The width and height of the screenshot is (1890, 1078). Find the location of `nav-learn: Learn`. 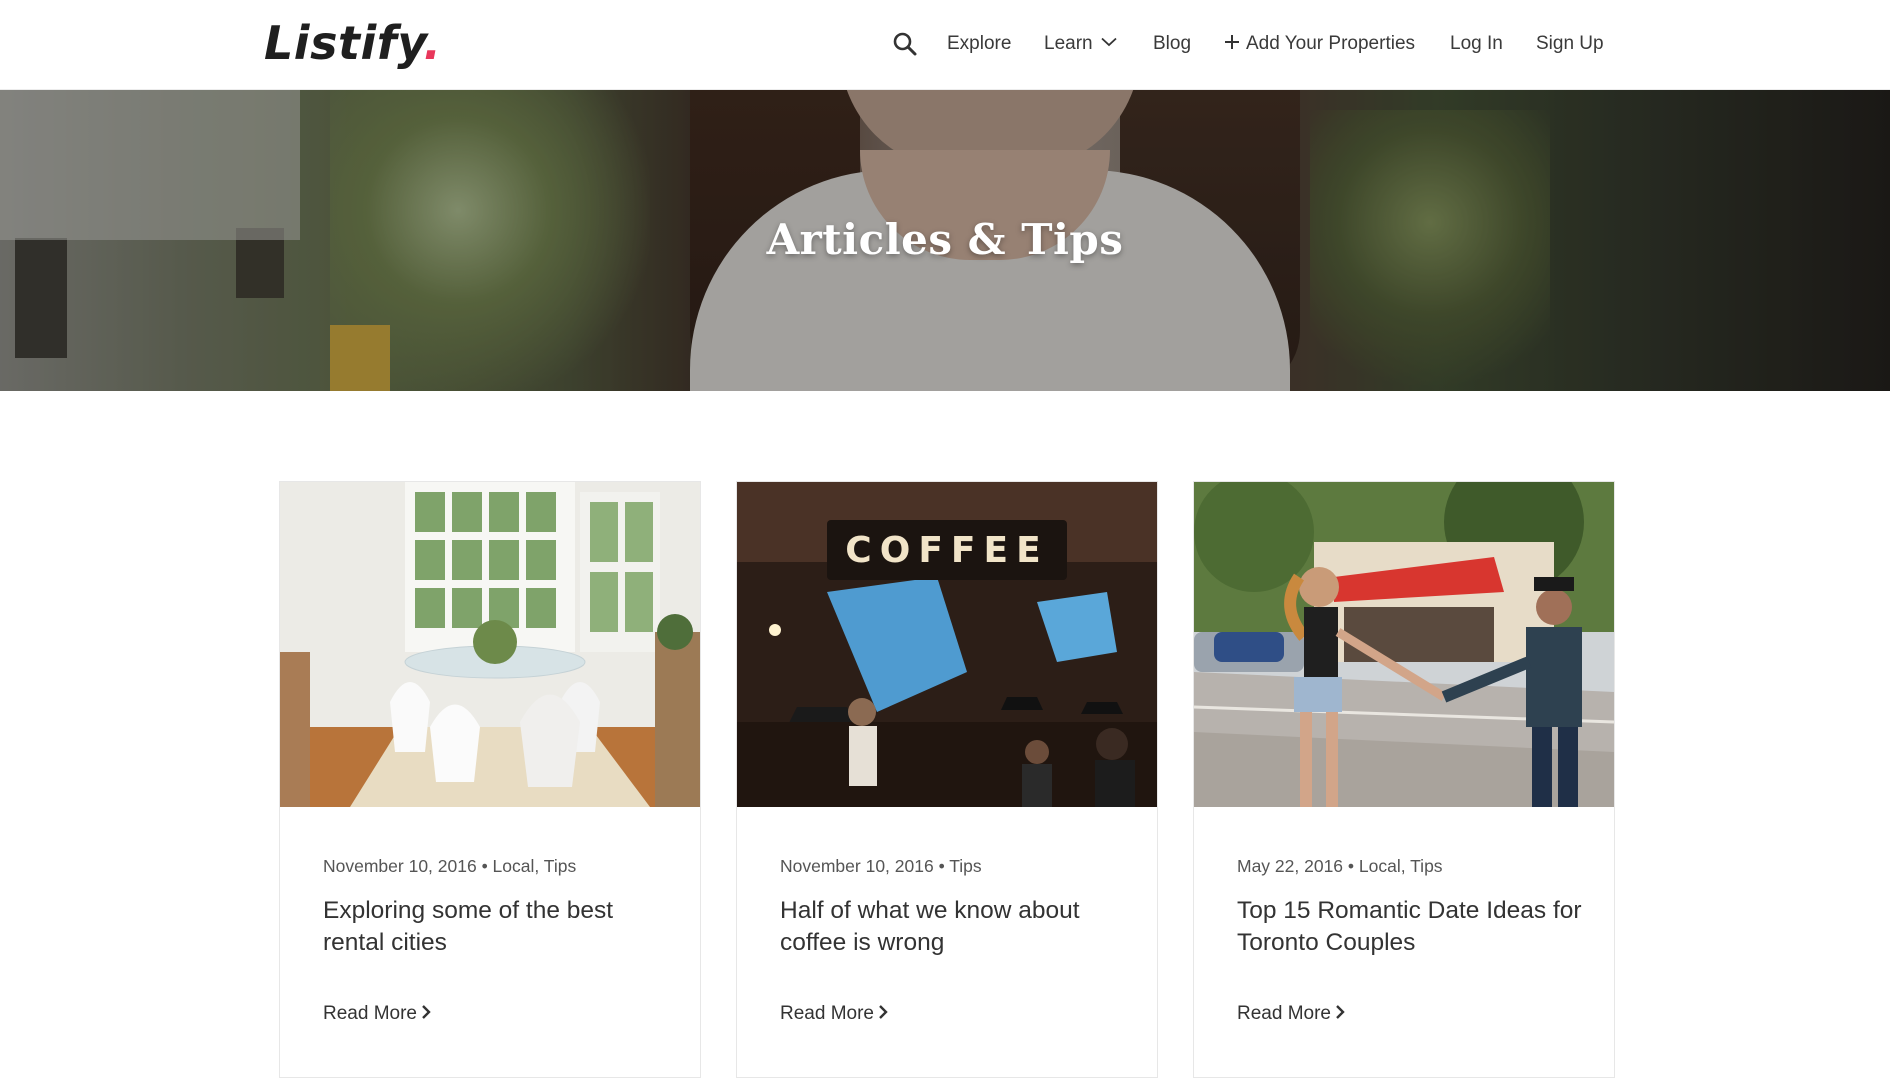

nav-learn: Learn is located at coordinates (1080, 44).